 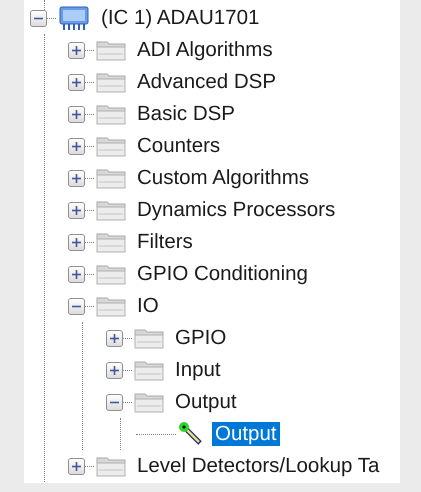 I want to click on tree-item: IO, so click(x=148, y=306).